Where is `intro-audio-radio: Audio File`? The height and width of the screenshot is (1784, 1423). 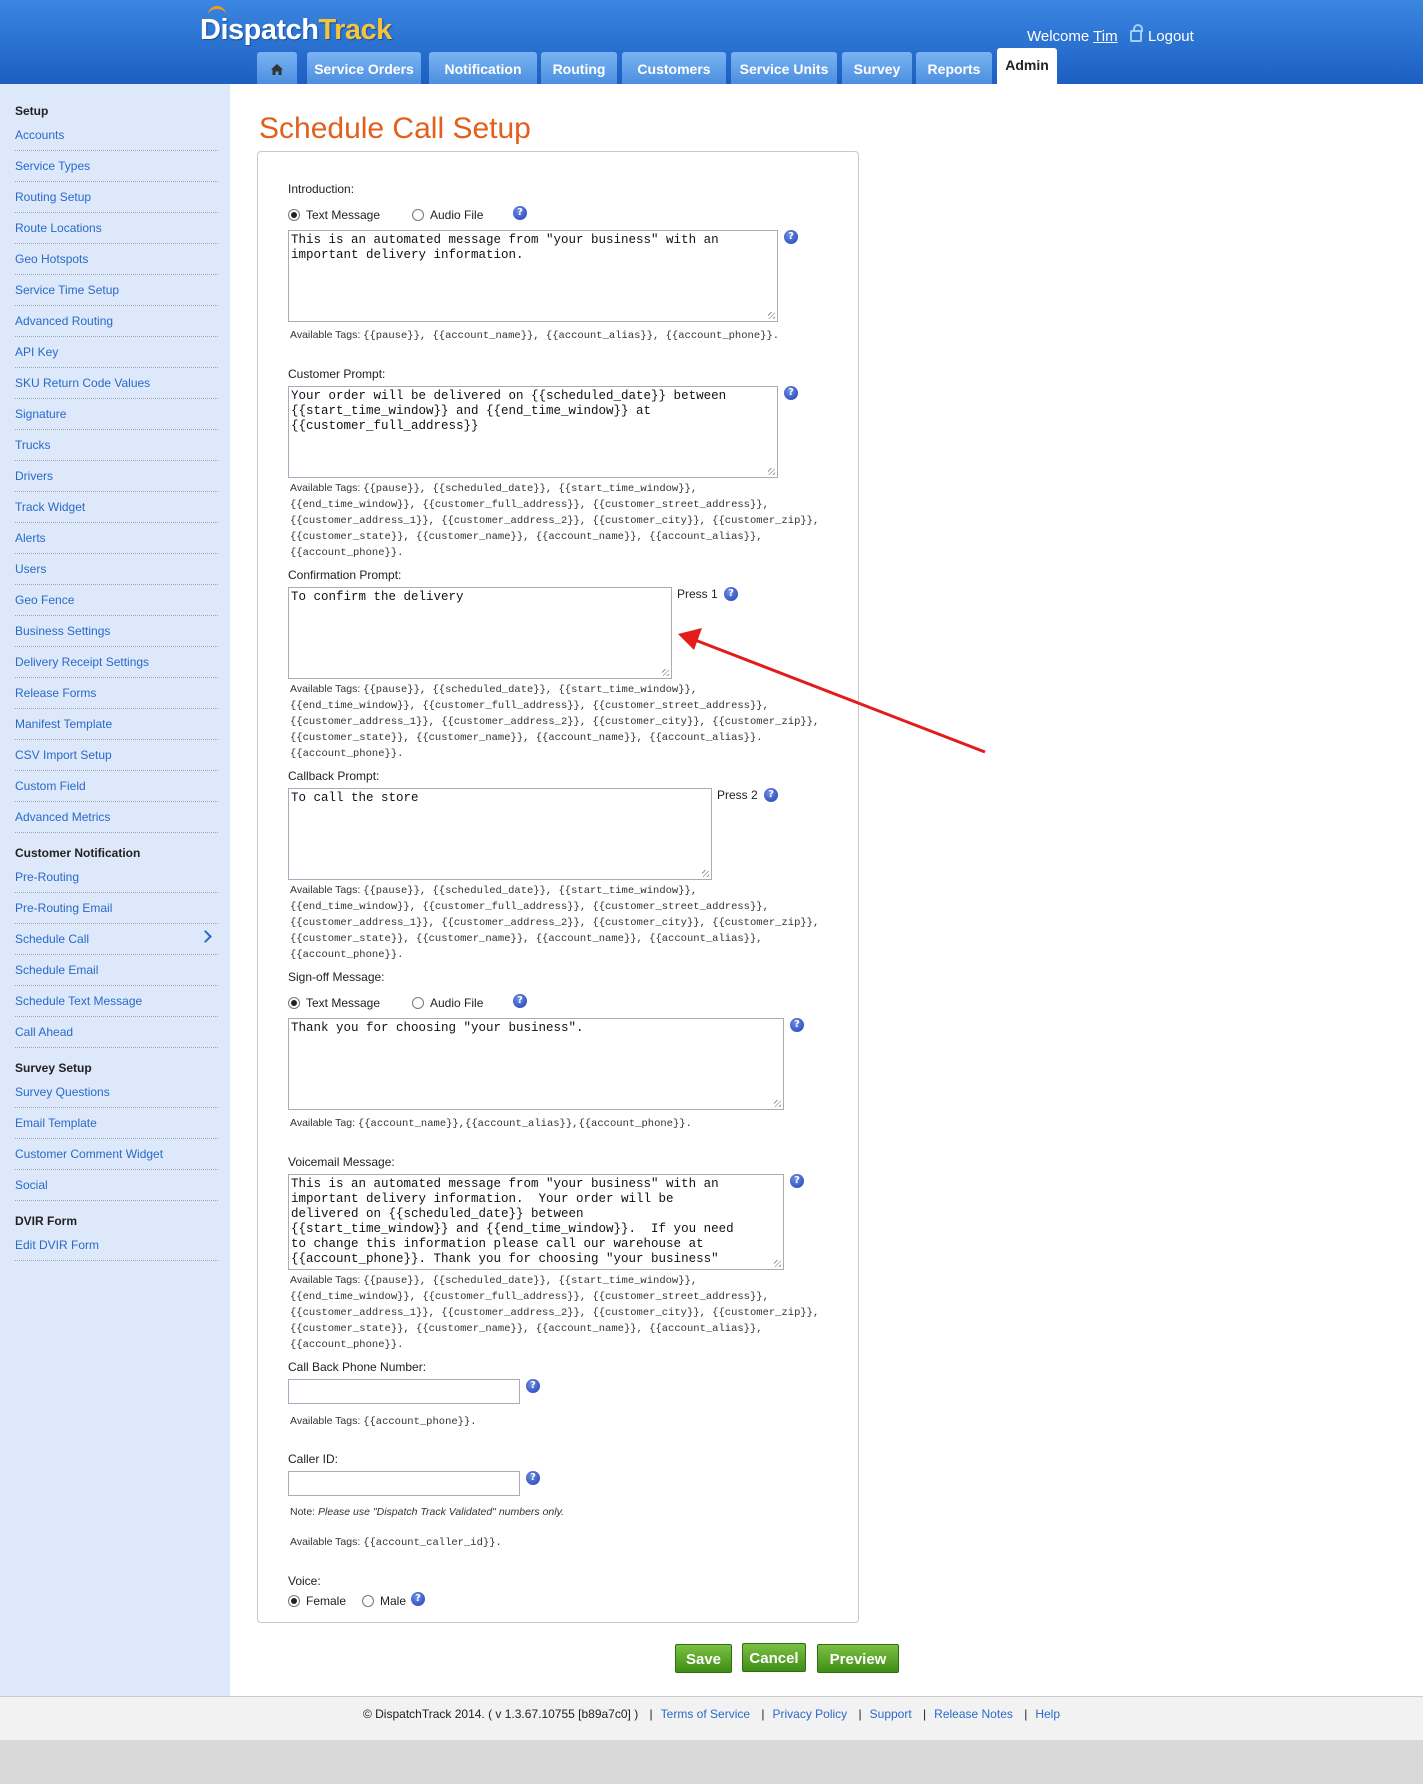
intro-audio-radio: Audio File is located at coordinates (447, 215).